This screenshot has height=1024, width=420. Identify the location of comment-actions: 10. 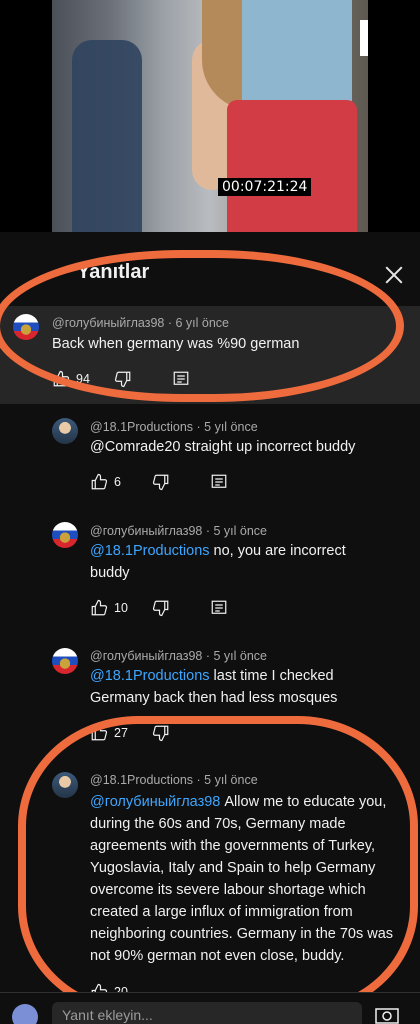
(159, 608).